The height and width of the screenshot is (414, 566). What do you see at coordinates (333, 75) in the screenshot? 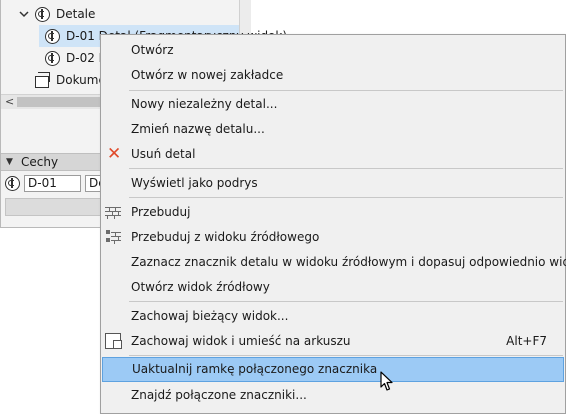
I see `menu-item-open-new-tab: Otwórz w nowej zakładce` at bounding box center [333, 75].